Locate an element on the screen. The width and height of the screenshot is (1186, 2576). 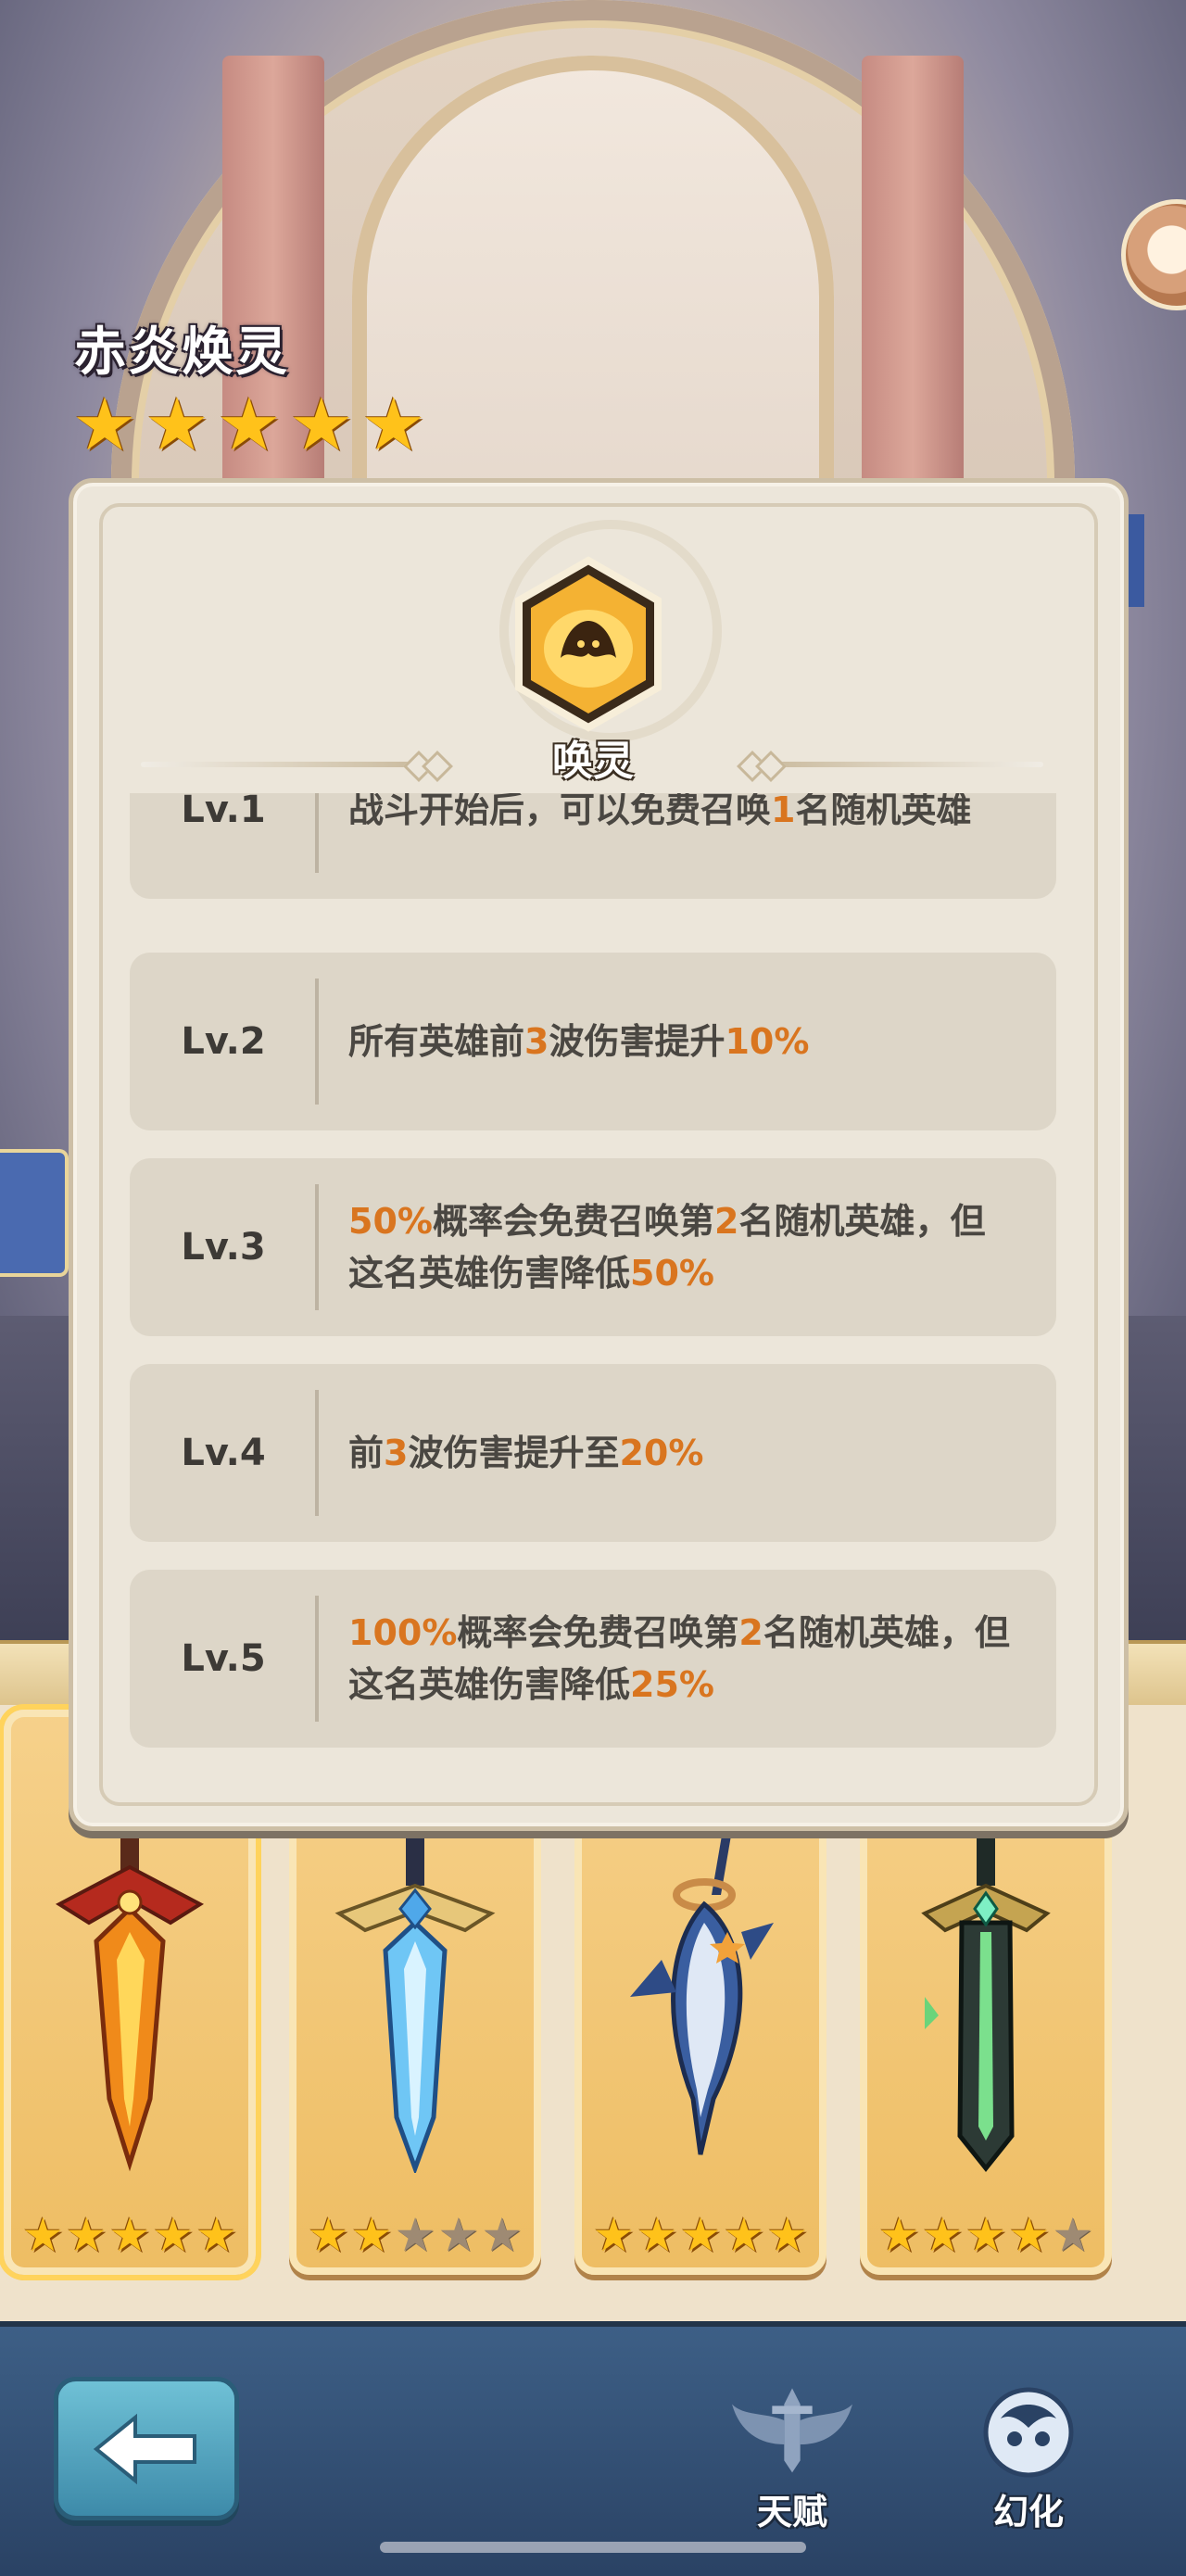
description-text: 战斗开始后，可以免费召唤 is located at coordinates (560, 812).